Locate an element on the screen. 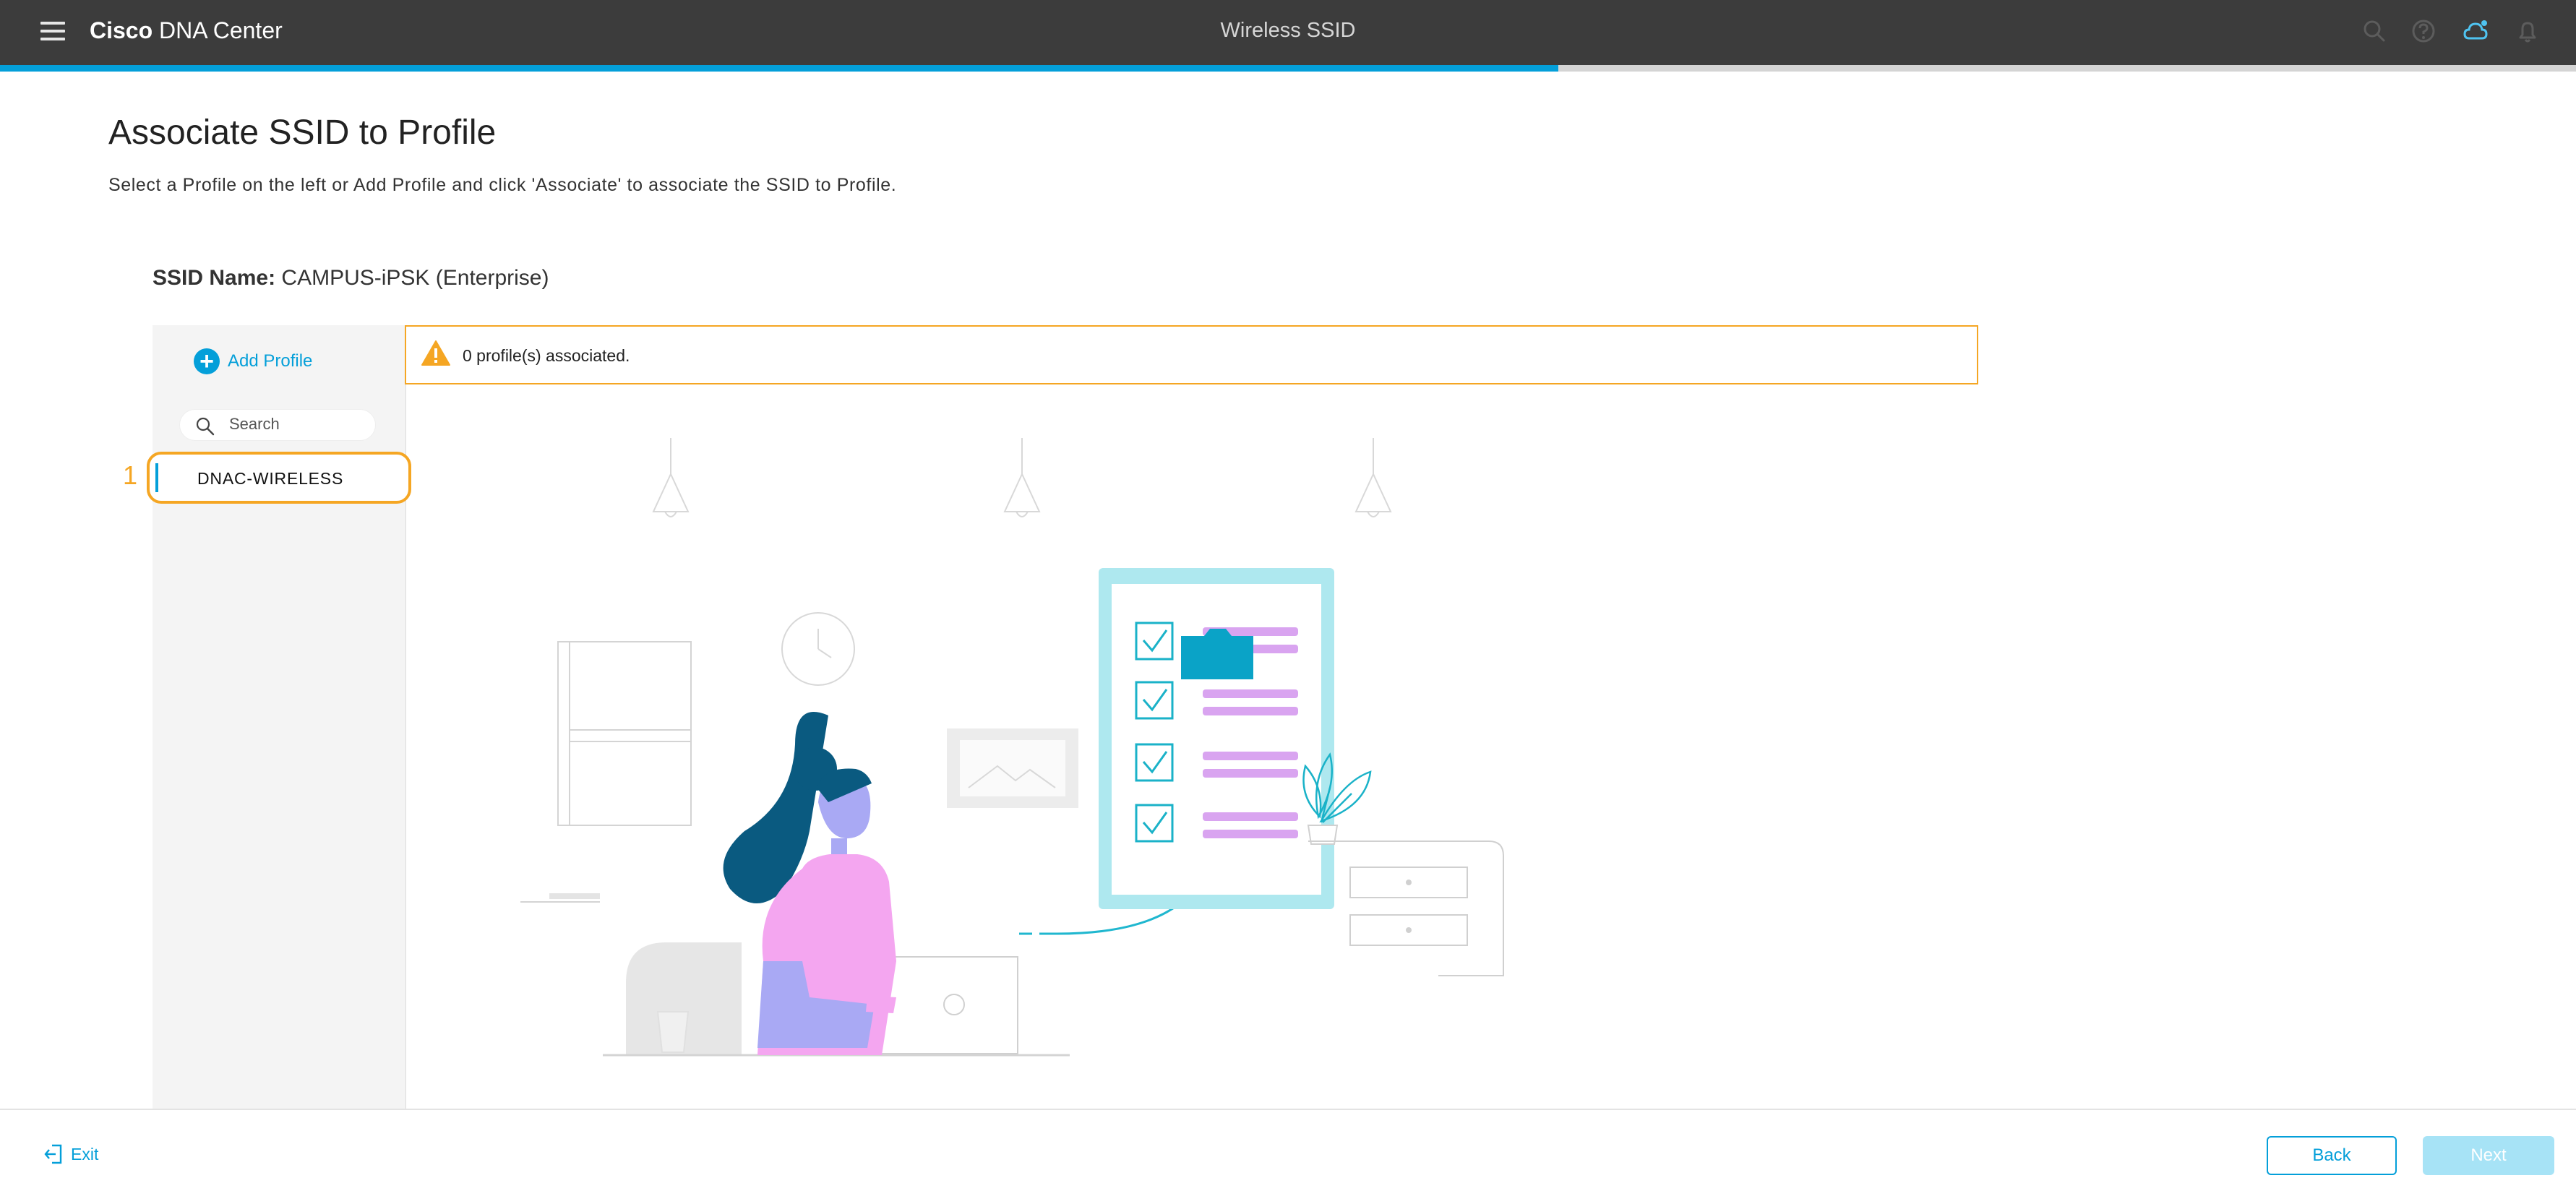 The image size is (2576, 1204). exit-label: Exit is located at coordinates (85, 1154).